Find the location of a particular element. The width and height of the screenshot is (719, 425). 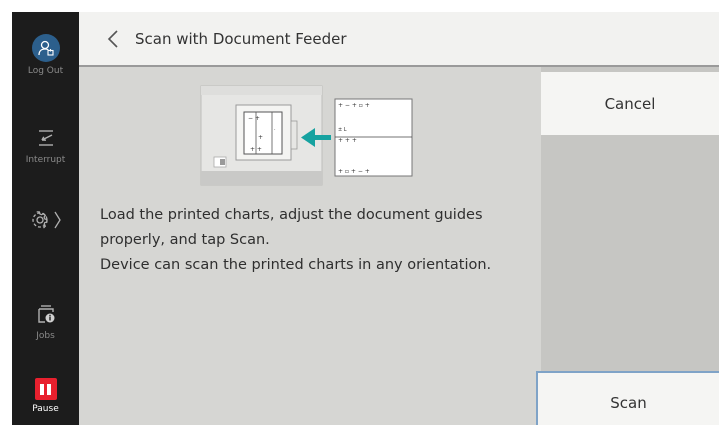

chevron-left-icon is located at coordinates (112, 38).